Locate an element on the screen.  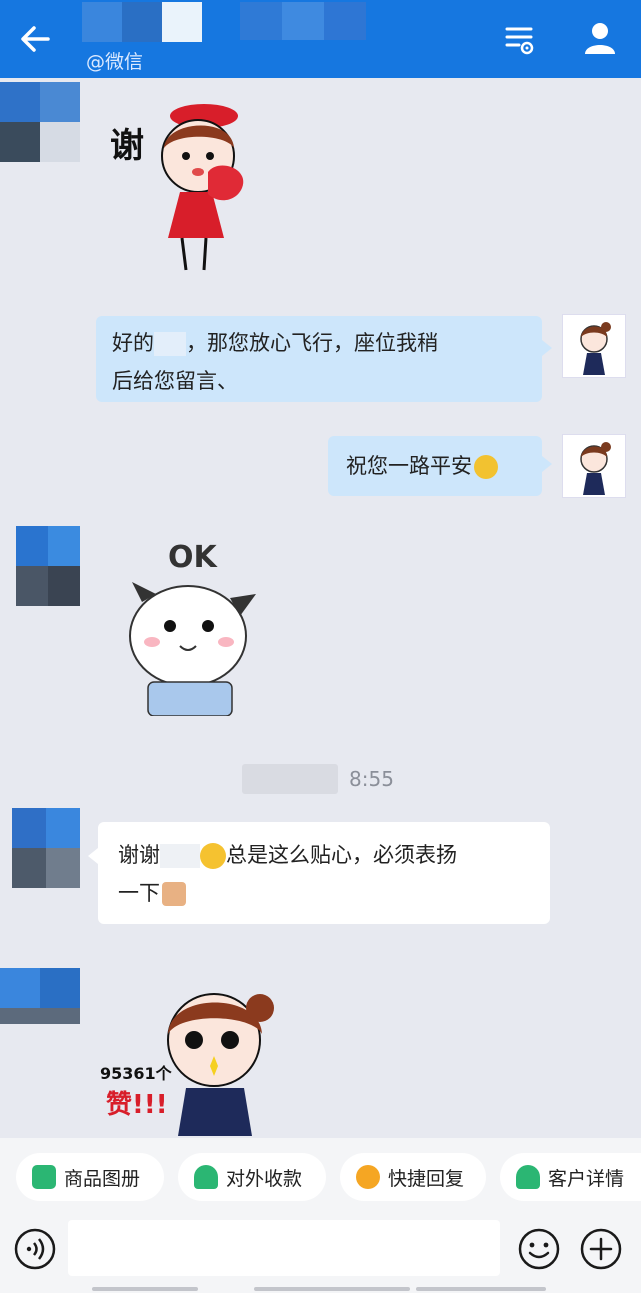
stewardess-like-sticker-icon is located at coordinates (220, 1064).